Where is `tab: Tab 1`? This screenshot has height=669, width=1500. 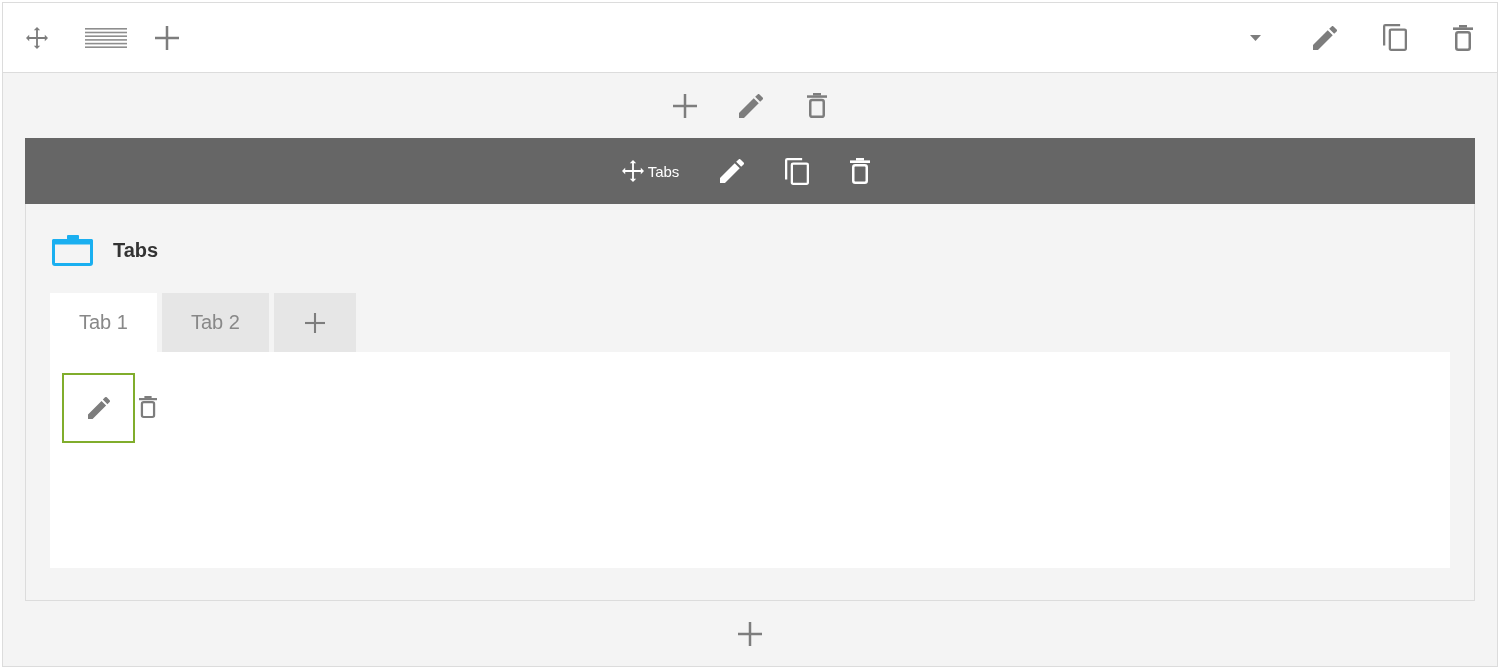
tab: Tab 1 is located at coordinates (103, 322).